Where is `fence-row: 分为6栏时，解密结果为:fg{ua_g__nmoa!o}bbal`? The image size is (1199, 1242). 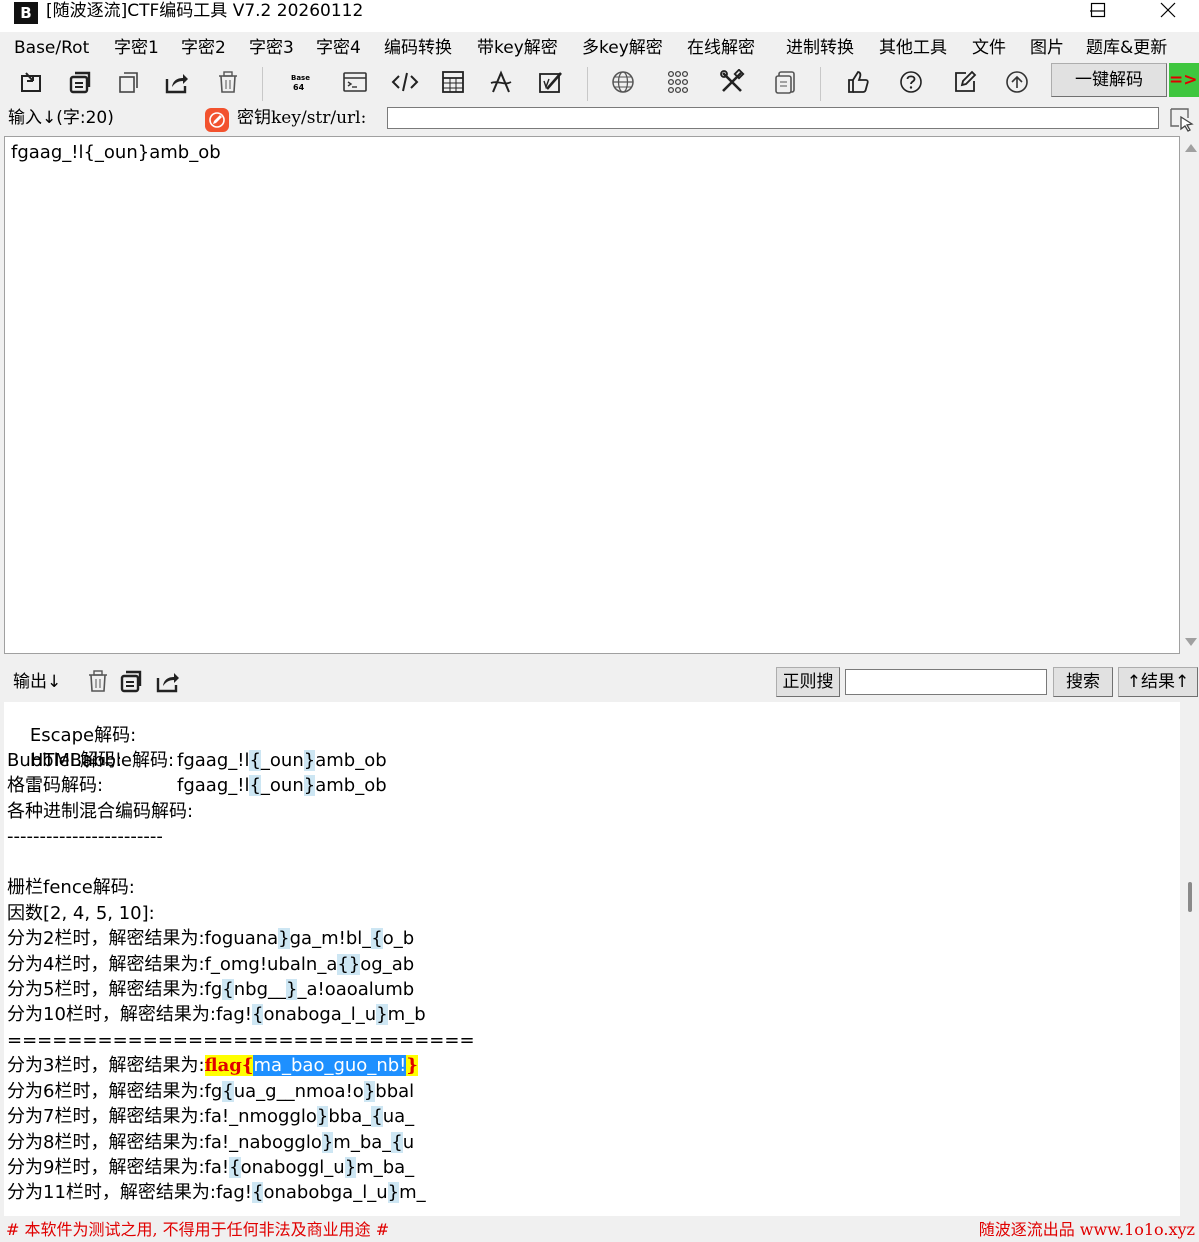
fence-row: 分为6栏时，解密结果为:fg{ua_g__nmoa!o}bbal is located at coordinates (211, 1091).